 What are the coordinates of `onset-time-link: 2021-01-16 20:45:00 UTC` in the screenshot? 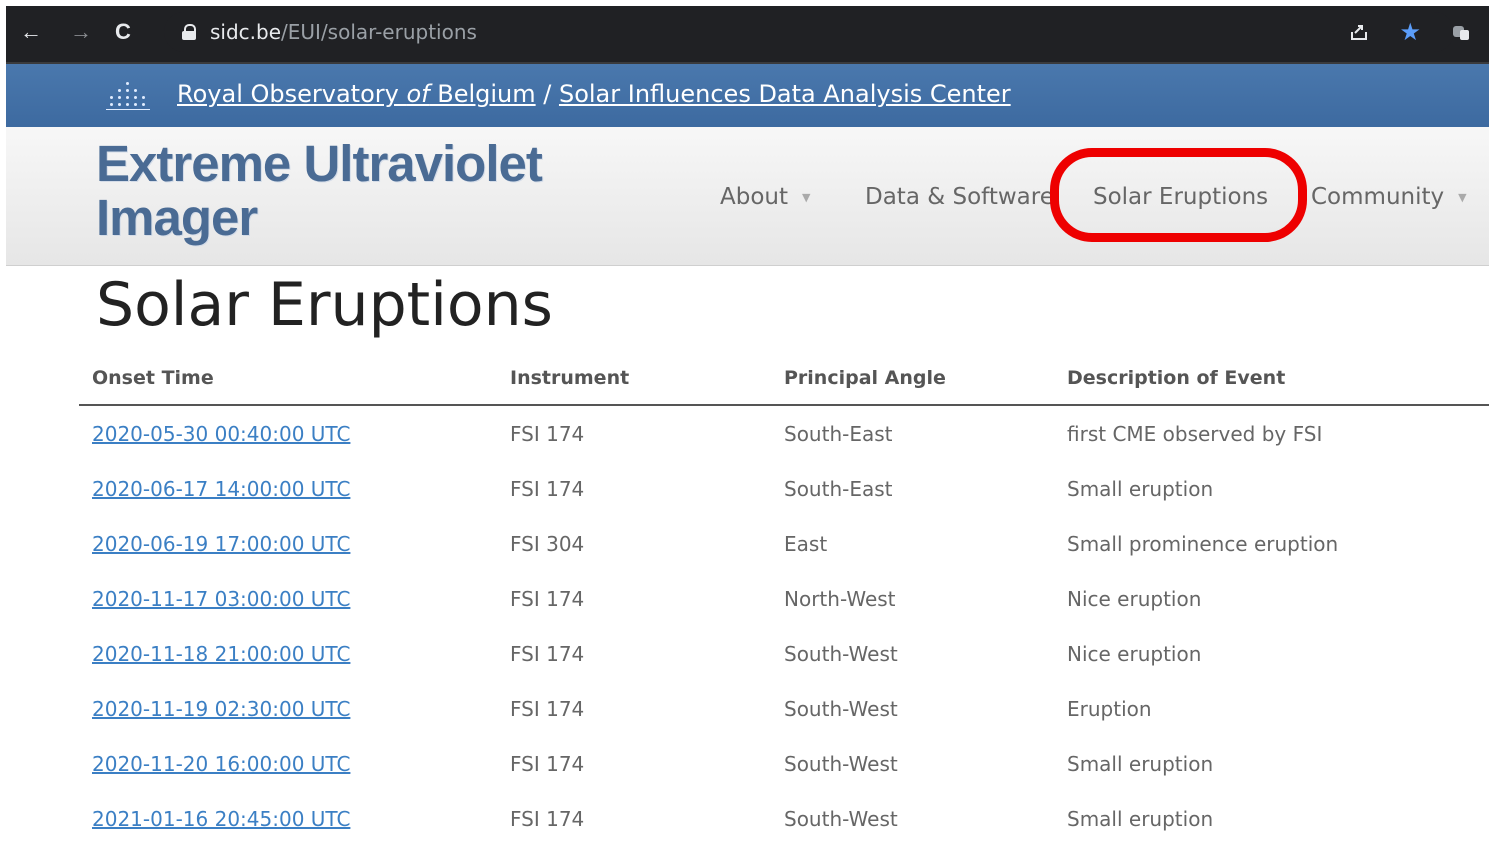 It's located at (221, 819).